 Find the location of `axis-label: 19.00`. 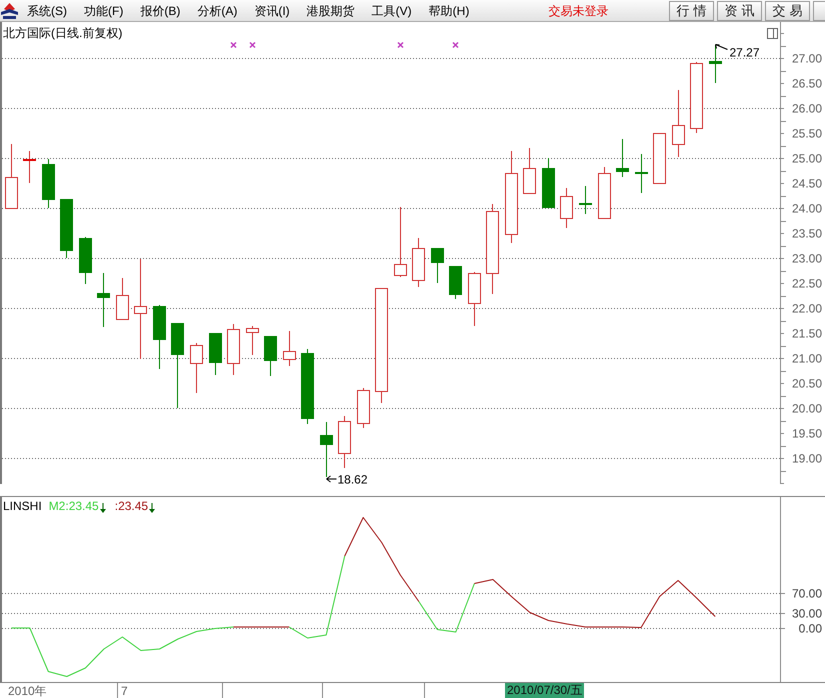

axis-label: 19.00 is located at coordinates (807, 459).